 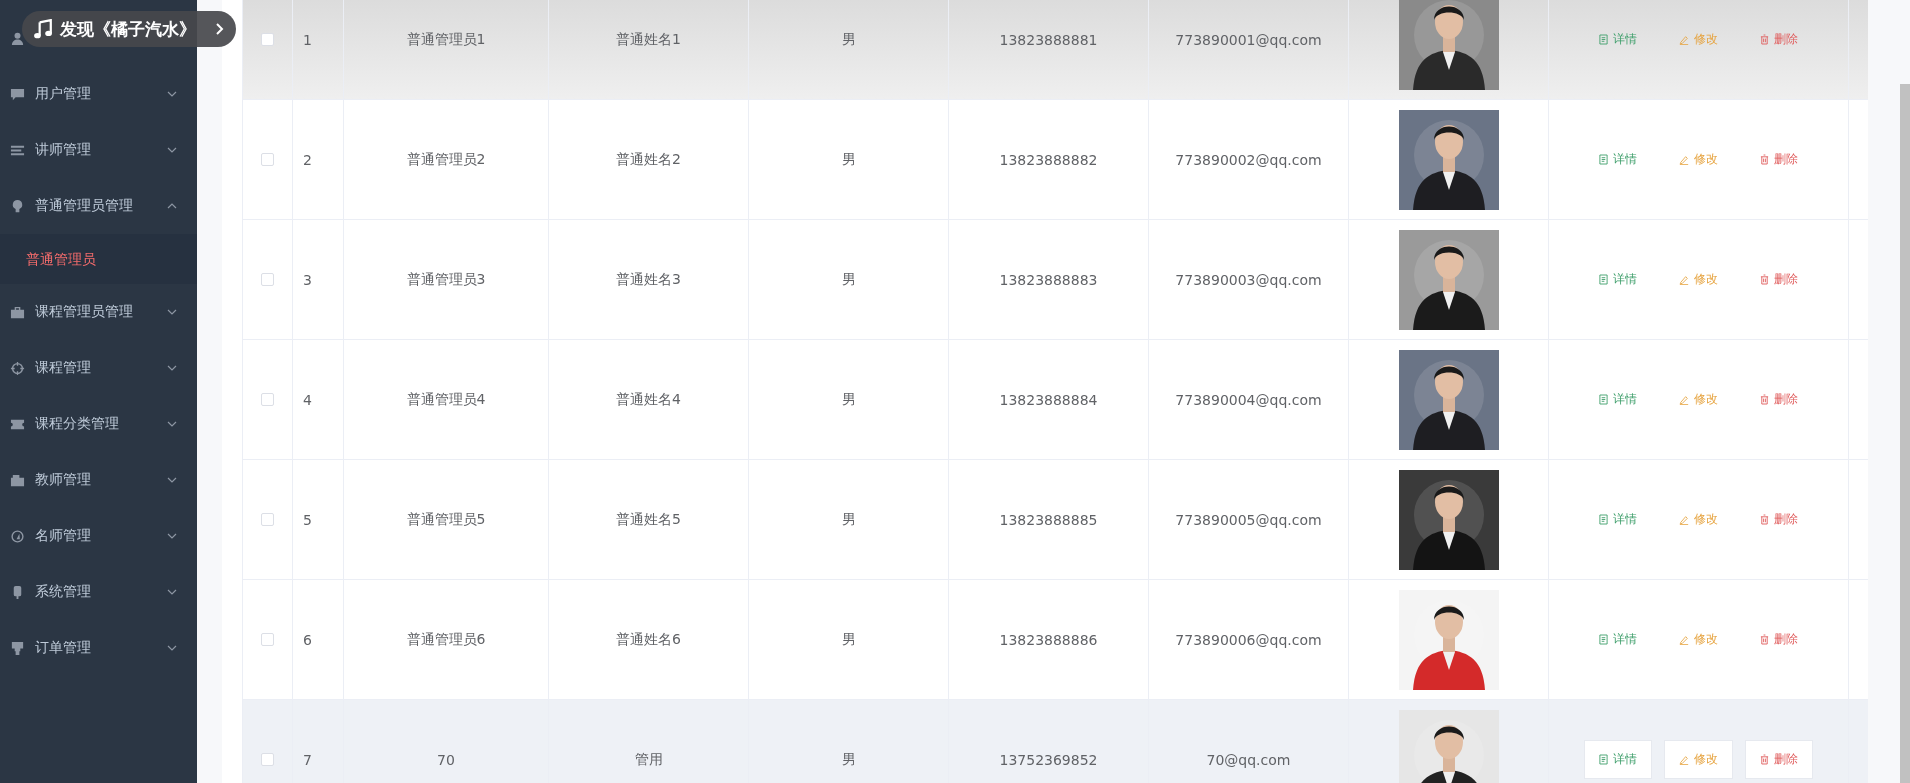 I want to click on menu-item: 用户管理, so click(x=98, y=94).